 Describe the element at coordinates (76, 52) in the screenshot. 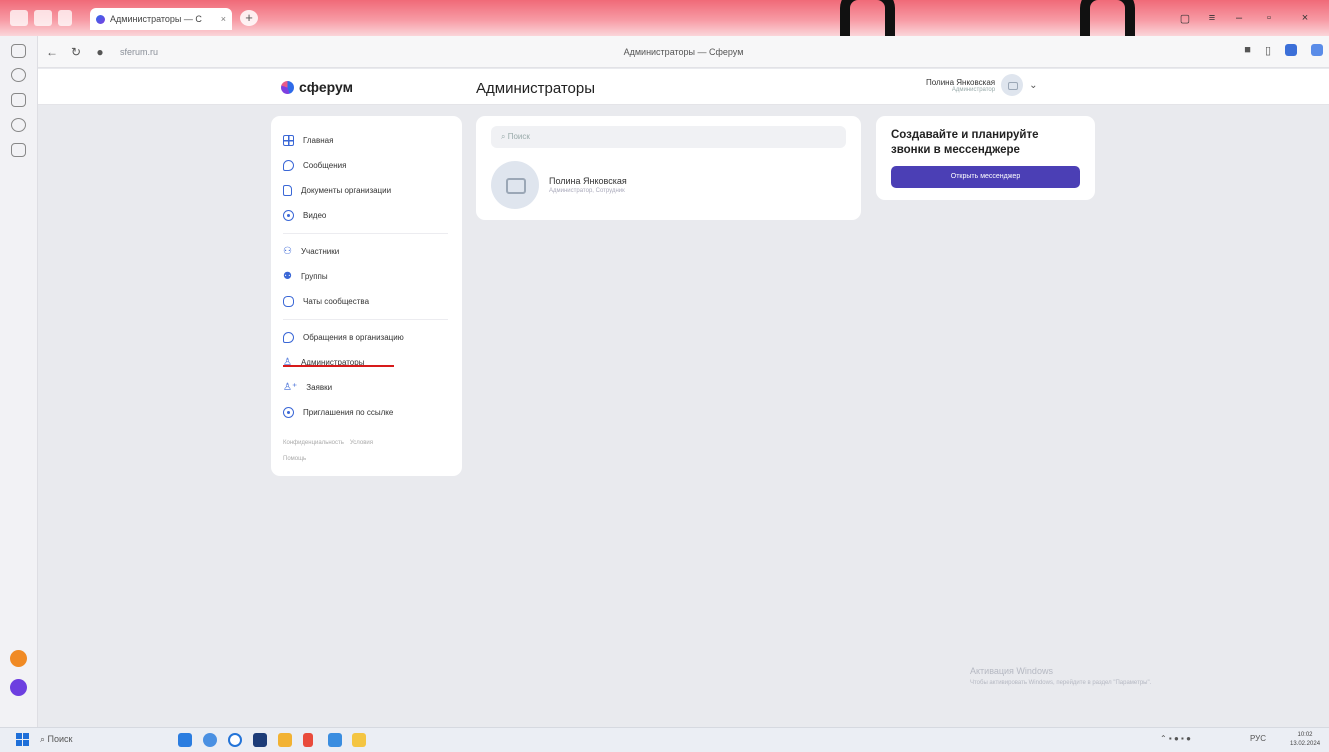

I see `reload-icon: ↻` at that location.